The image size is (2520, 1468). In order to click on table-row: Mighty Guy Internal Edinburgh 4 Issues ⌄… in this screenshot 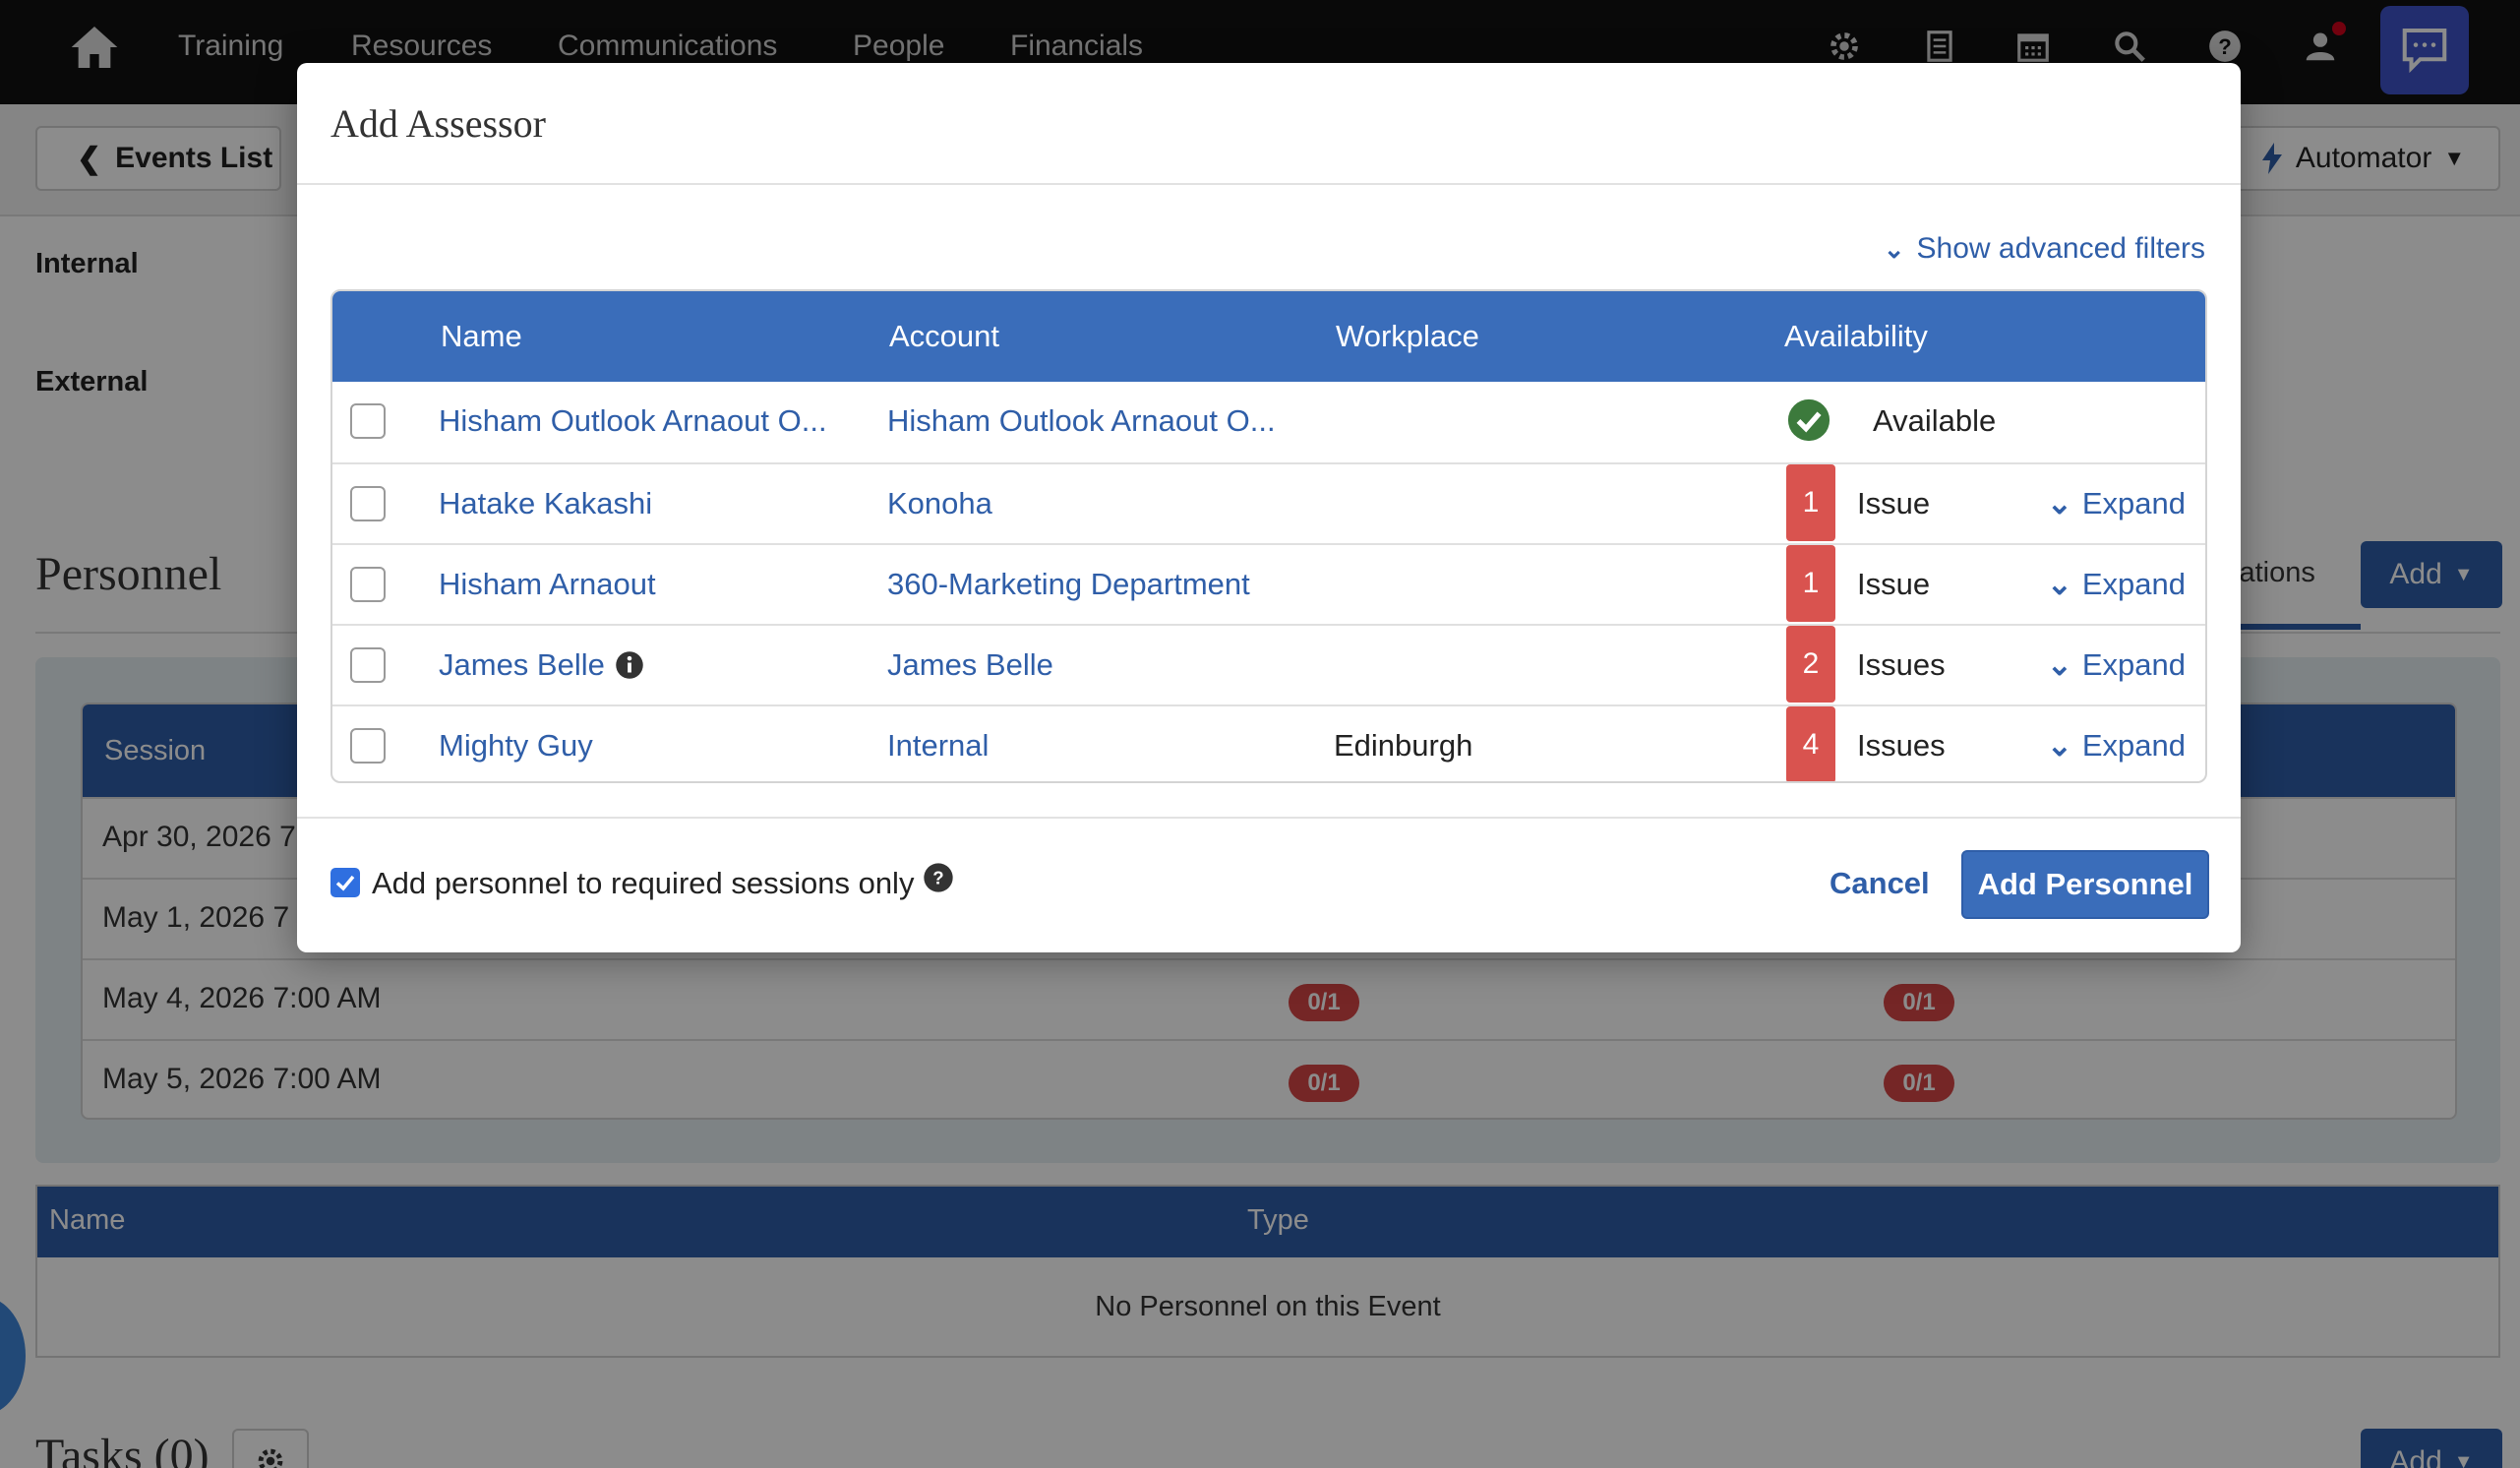, I will do `click(1268, 742)`.